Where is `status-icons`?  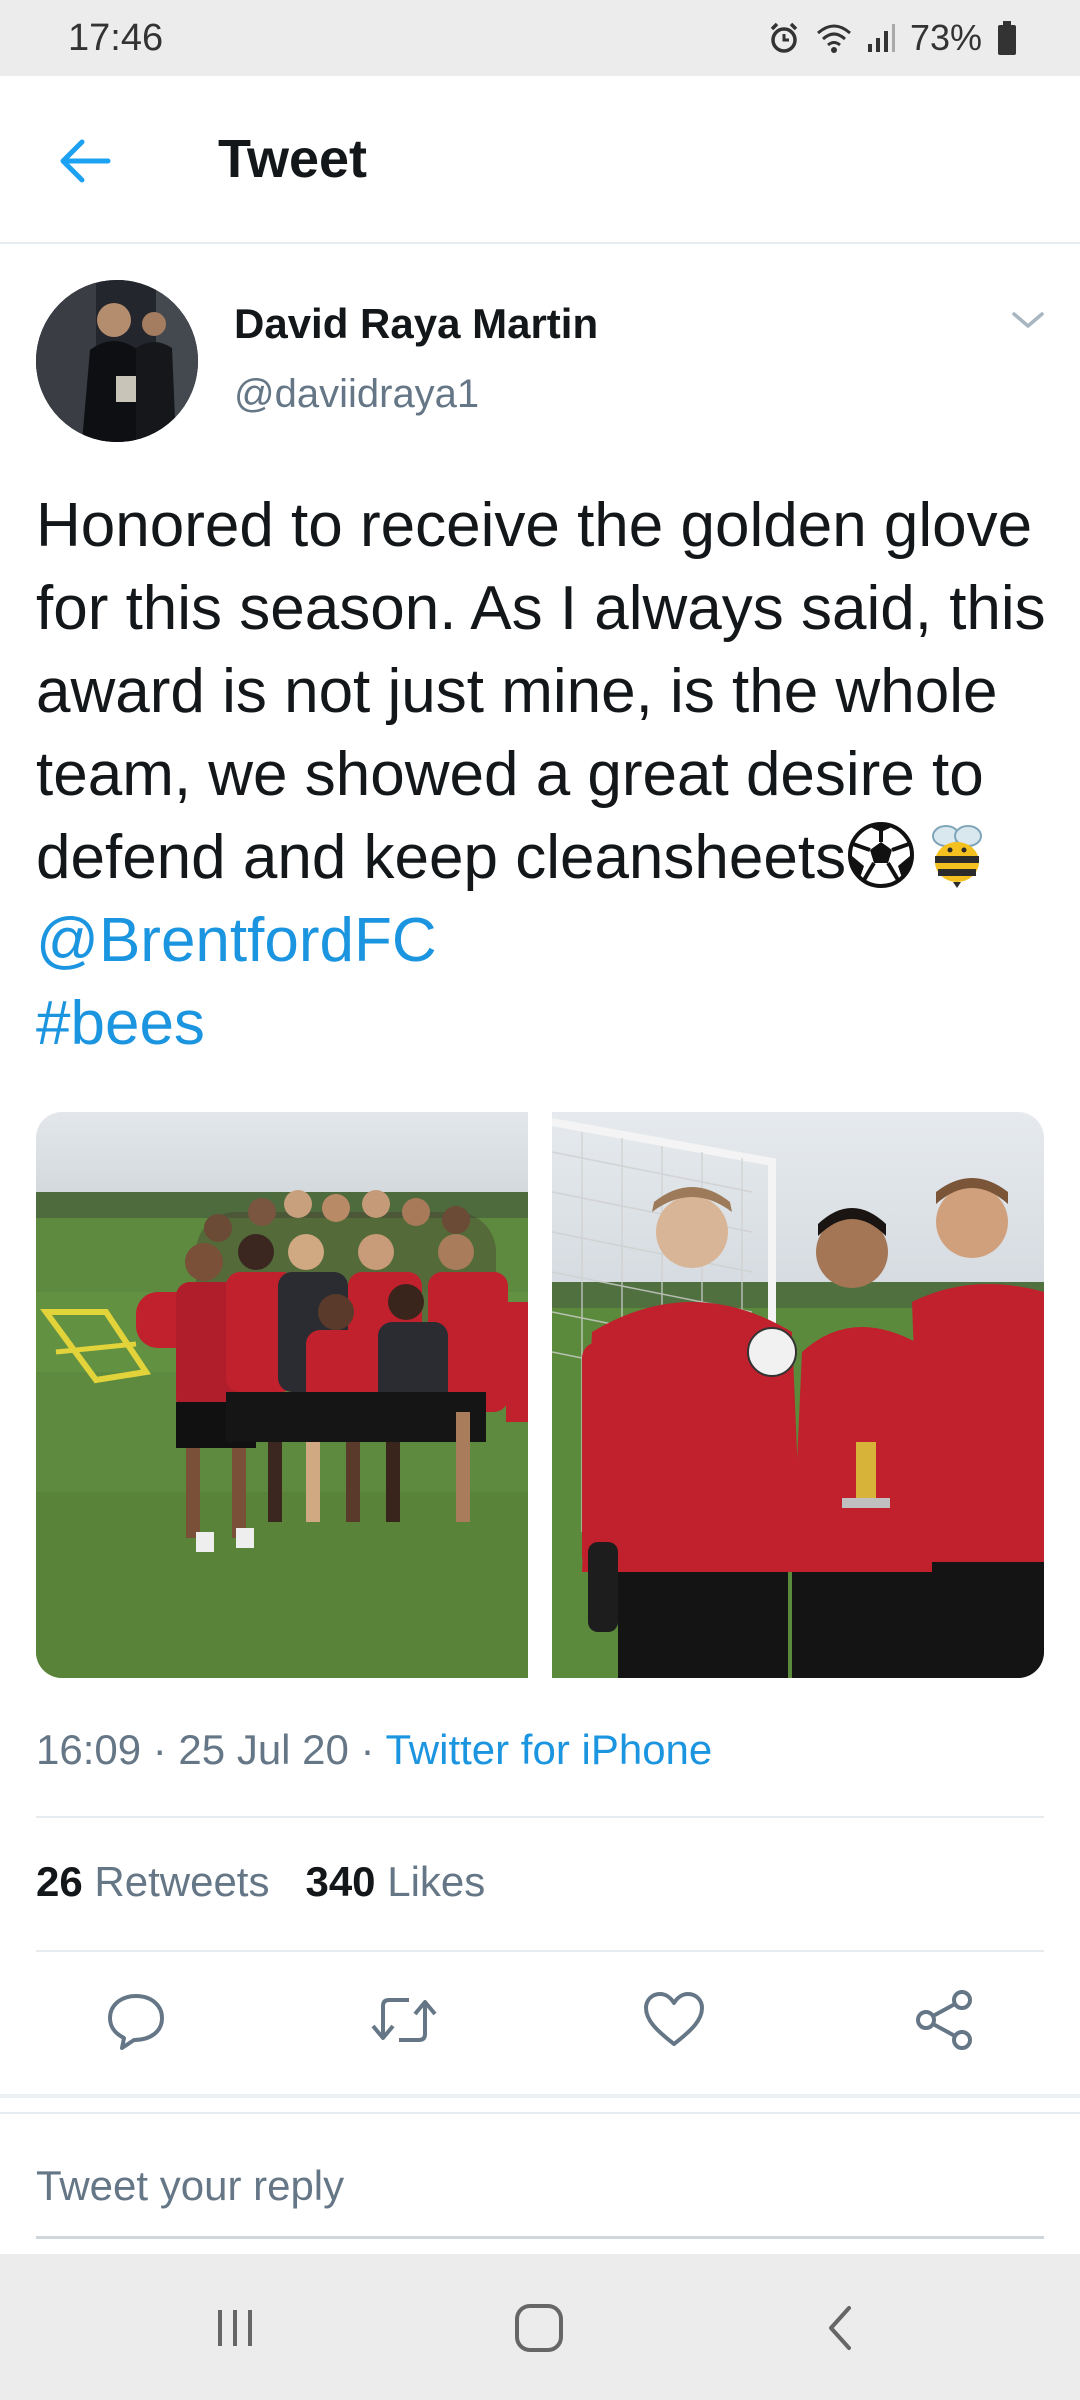
status-icons is located at coordinates (831, 38).